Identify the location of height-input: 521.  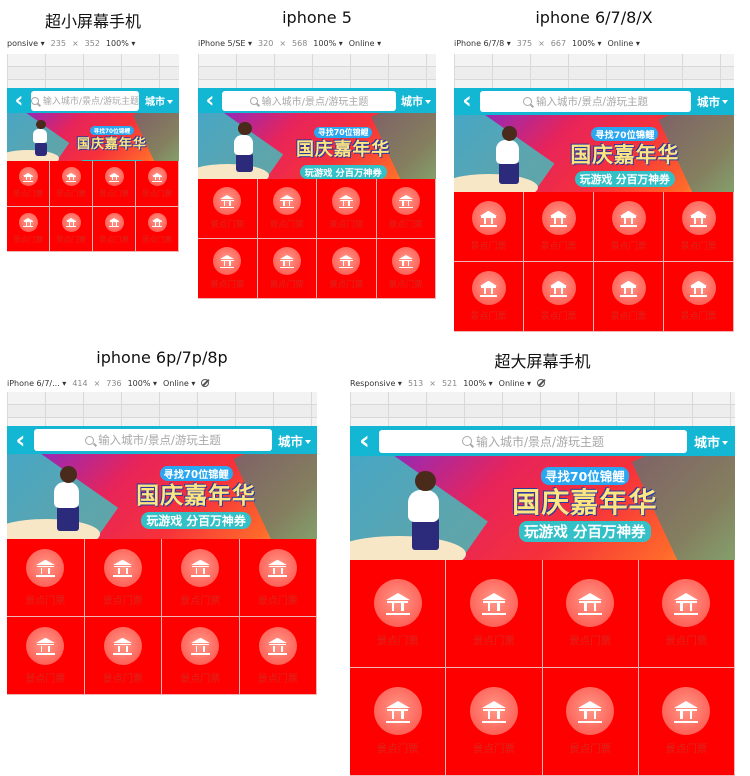
(449, 383).